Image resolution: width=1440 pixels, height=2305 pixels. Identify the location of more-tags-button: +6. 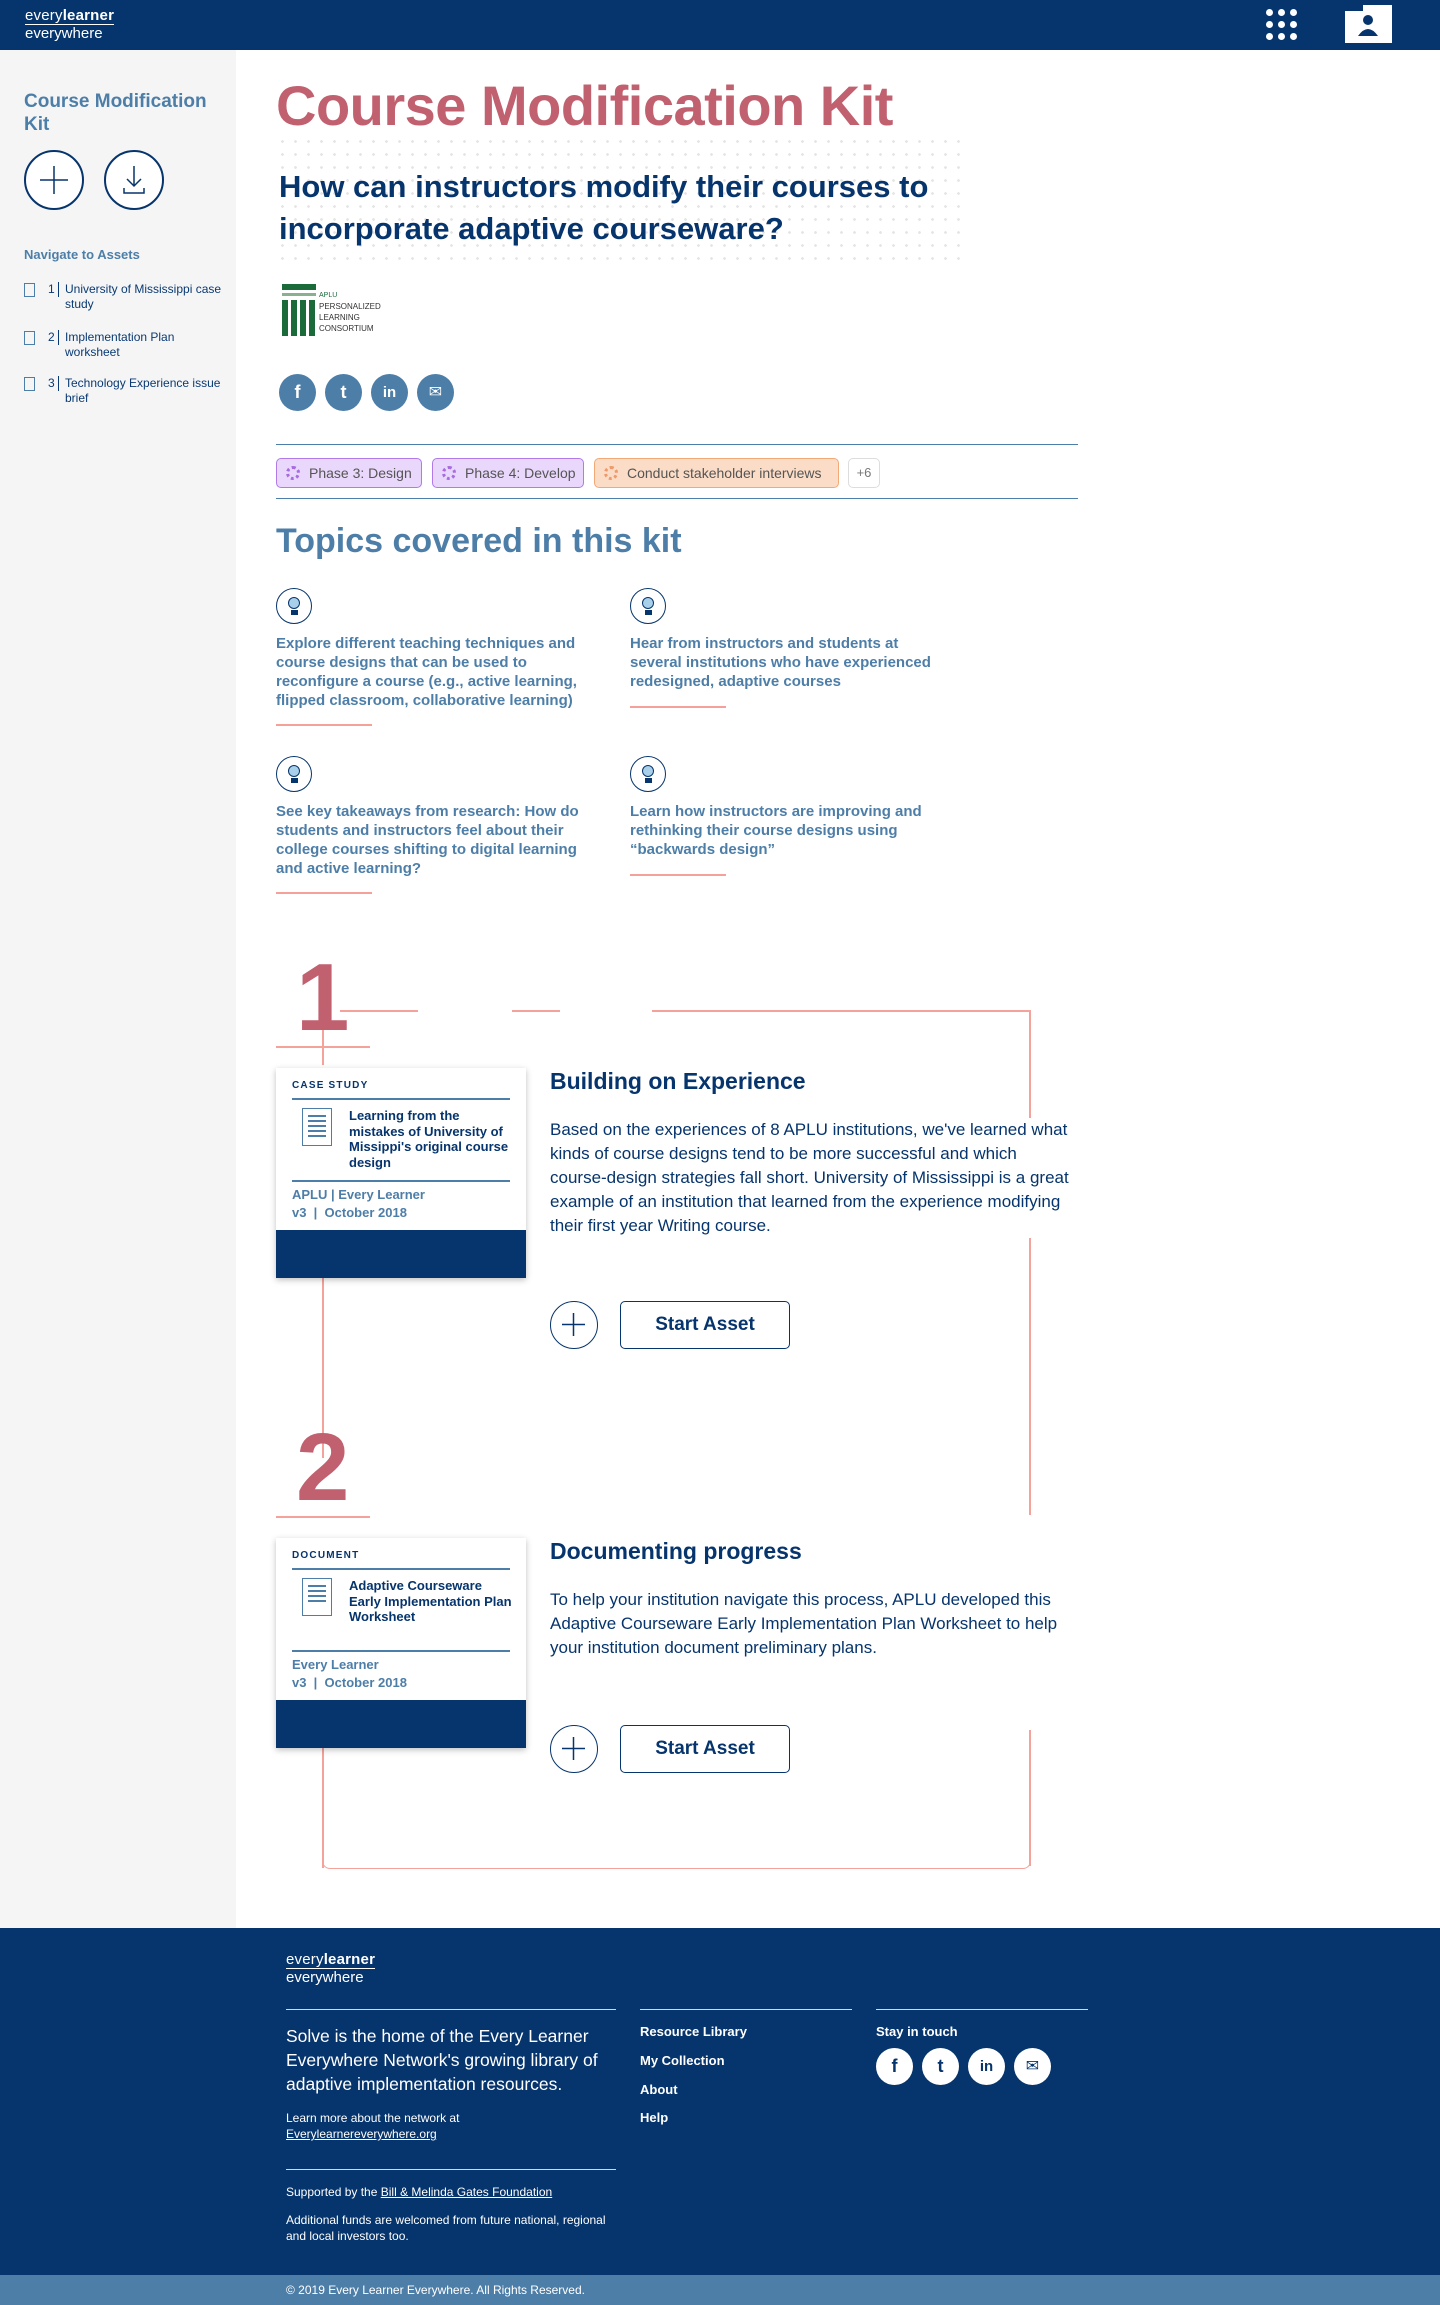
(864, 473).